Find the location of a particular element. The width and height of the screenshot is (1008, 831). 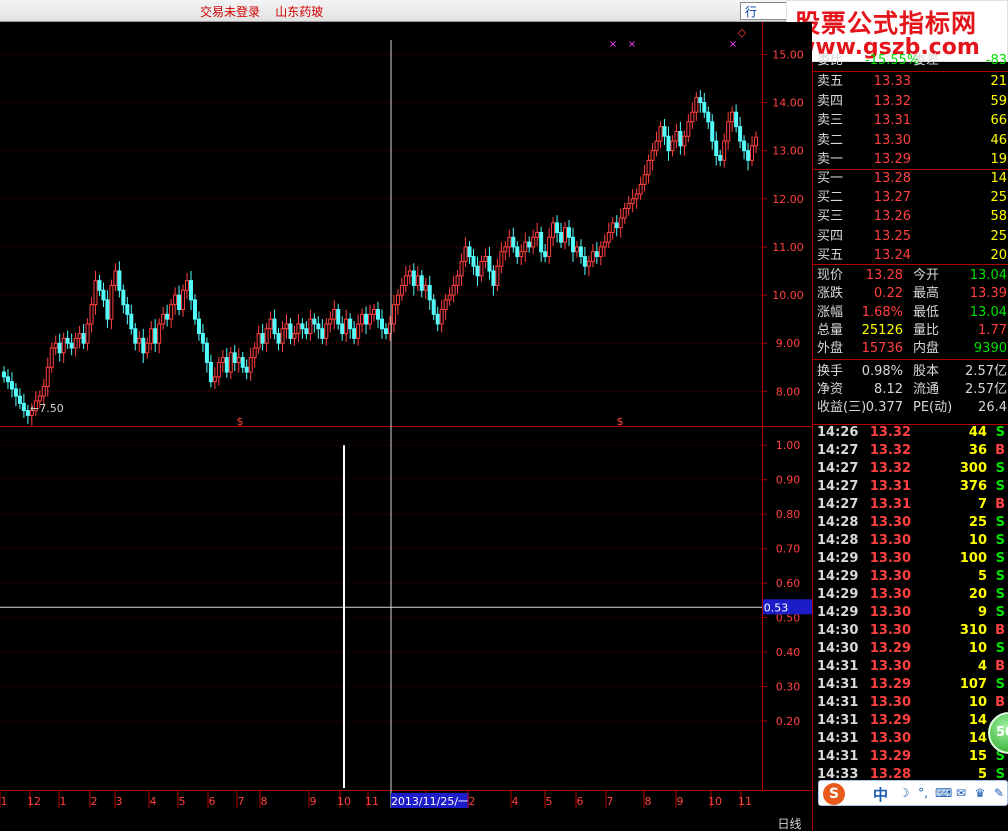

time-tick-label: 5 is located at coordinates (182, 801).